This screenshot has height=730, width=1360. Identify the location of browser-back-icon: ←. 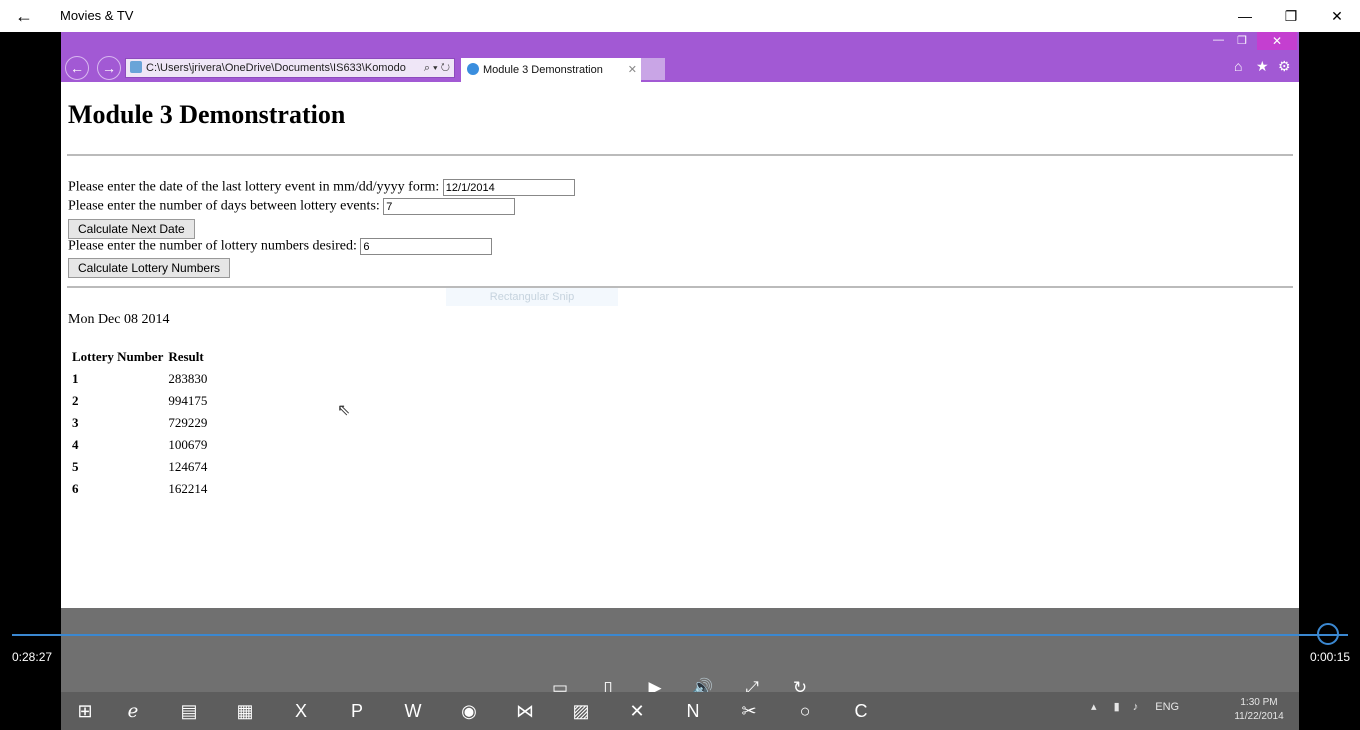
(77, 68).